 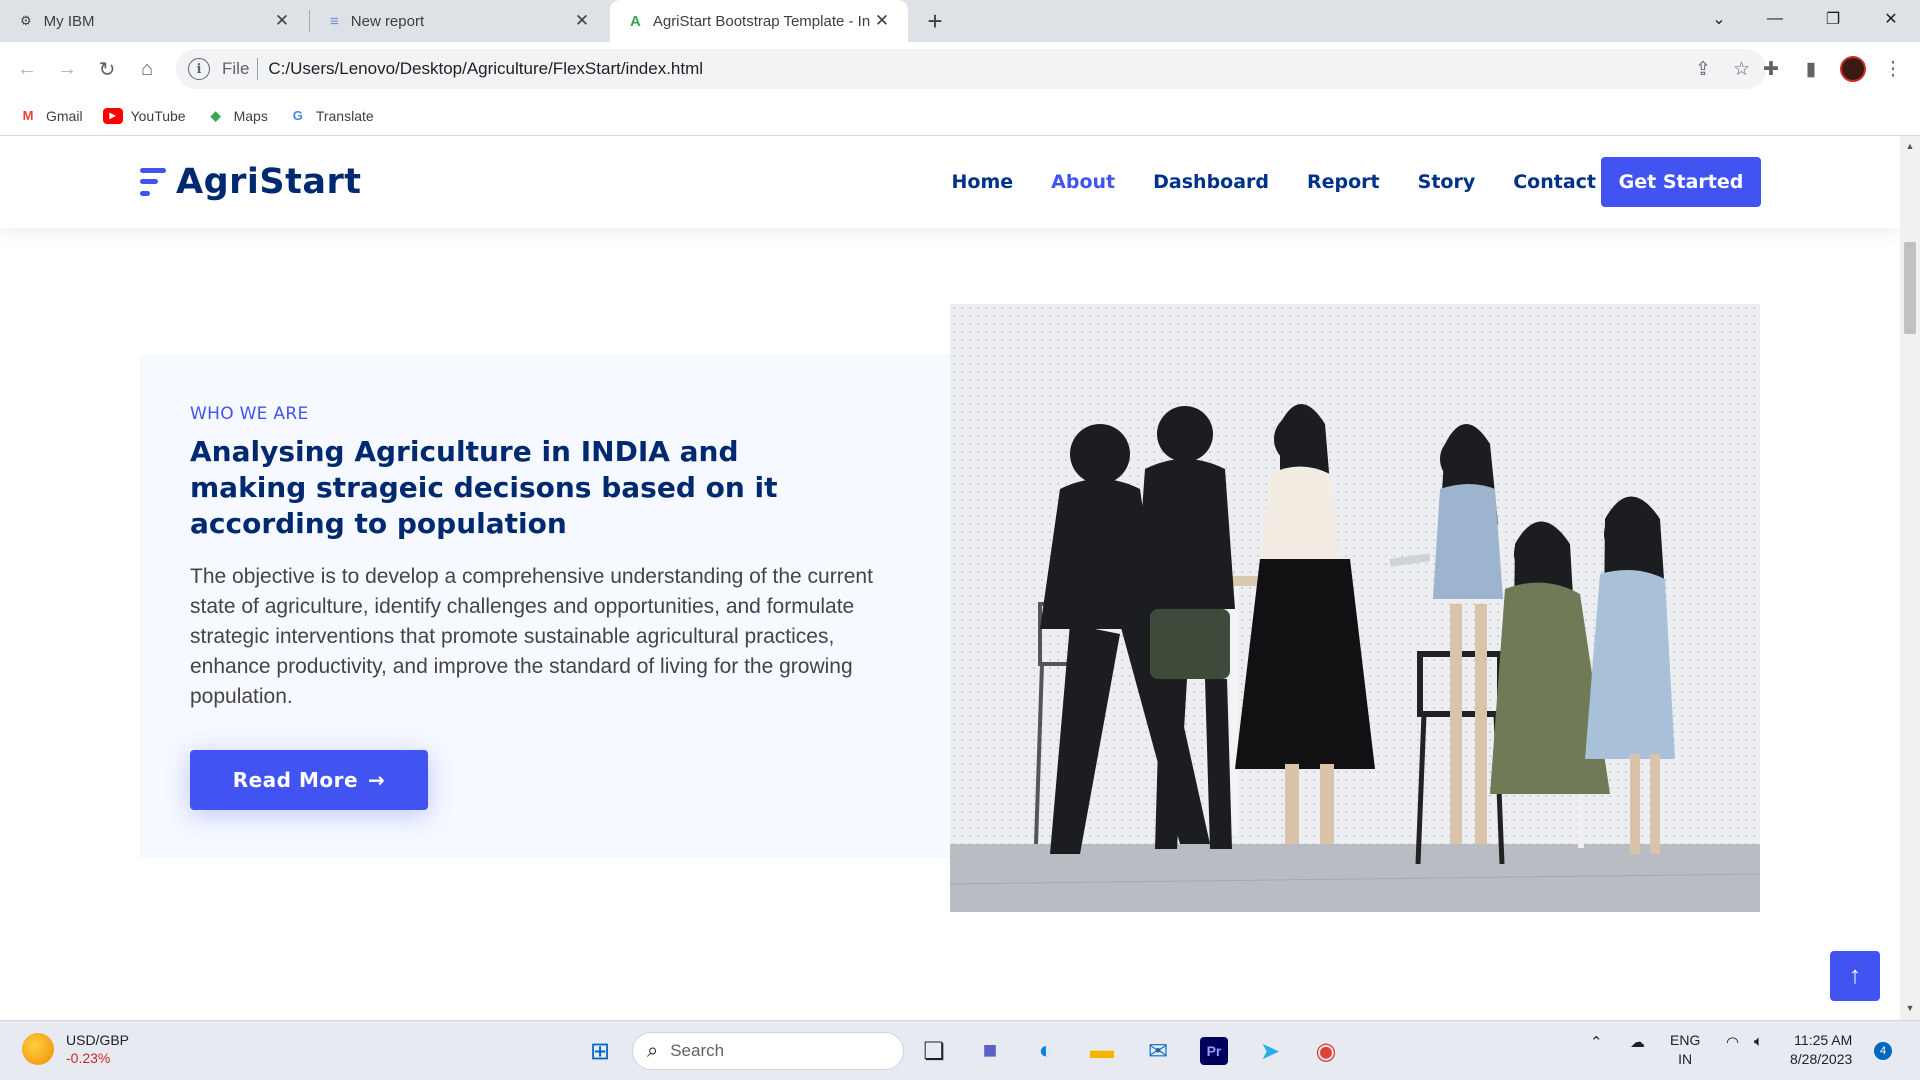 I want to click on bookmark-label: Gmail, so click(x=64, y=115).